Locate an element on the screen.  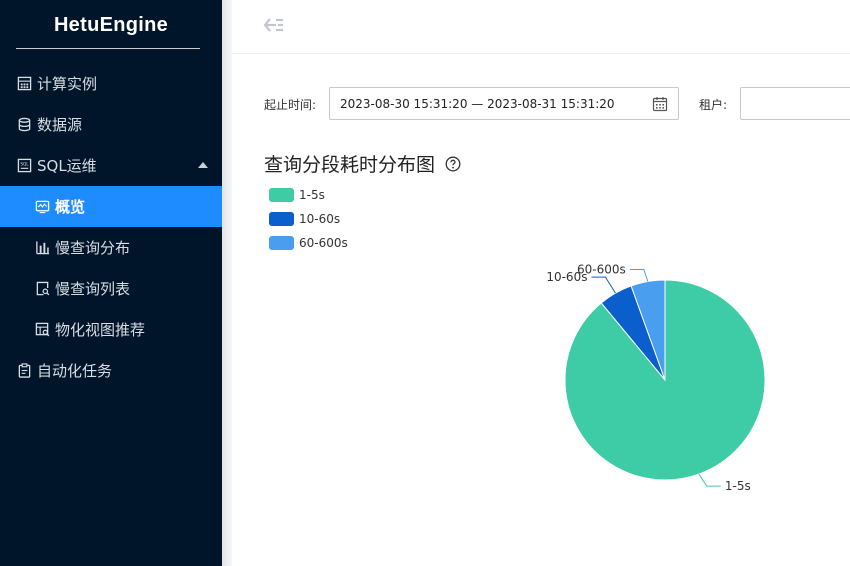
view-search-icon is located at coordinates (42, 330).